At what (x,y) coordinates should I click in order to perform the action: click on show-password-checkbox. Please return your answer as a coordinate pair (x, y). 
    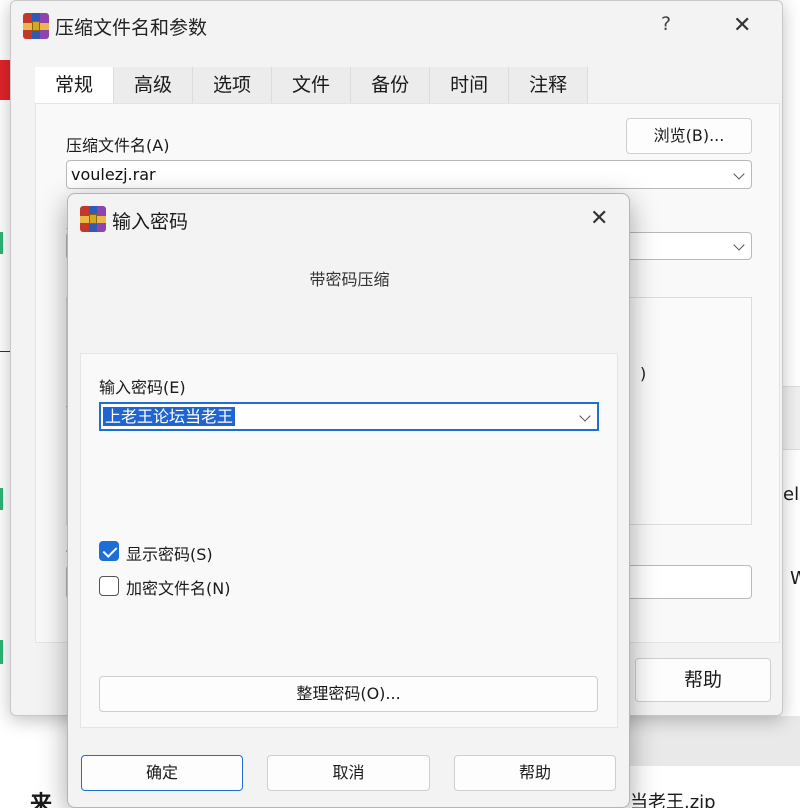
    Looking at the image, I should click on (109, 551).